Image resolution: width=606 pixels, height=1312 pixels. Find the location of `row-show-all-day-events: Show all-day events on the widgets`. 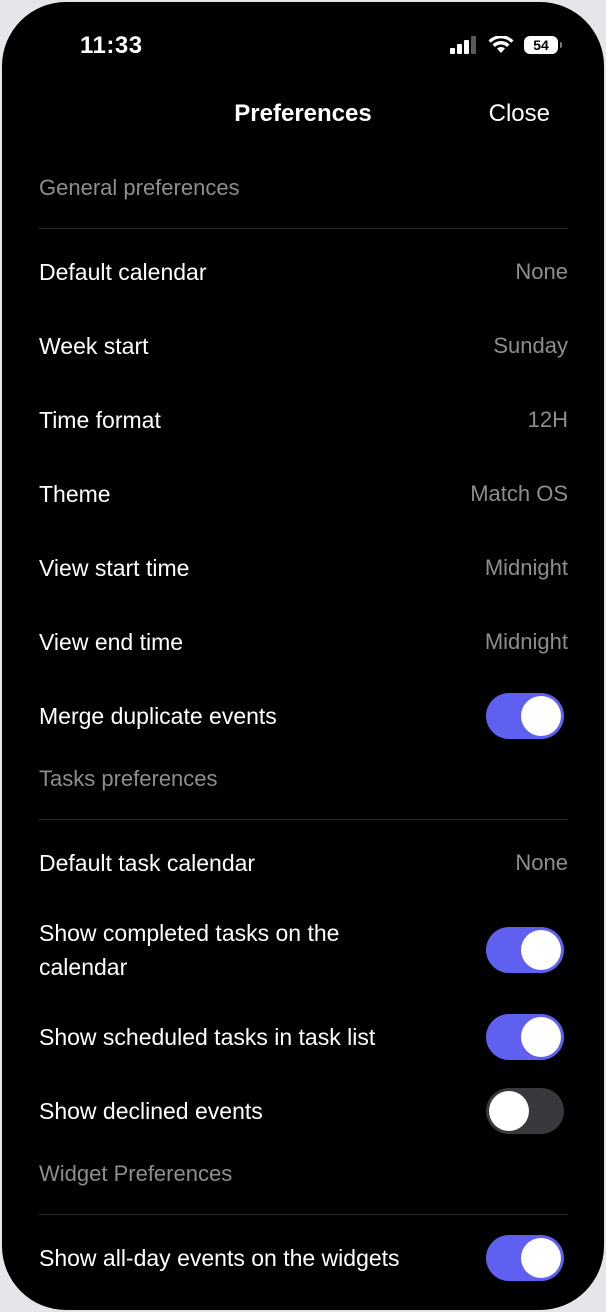

row-show-all-day-events: Show all-day events on the widgets is located at coordinates (303, 1258).